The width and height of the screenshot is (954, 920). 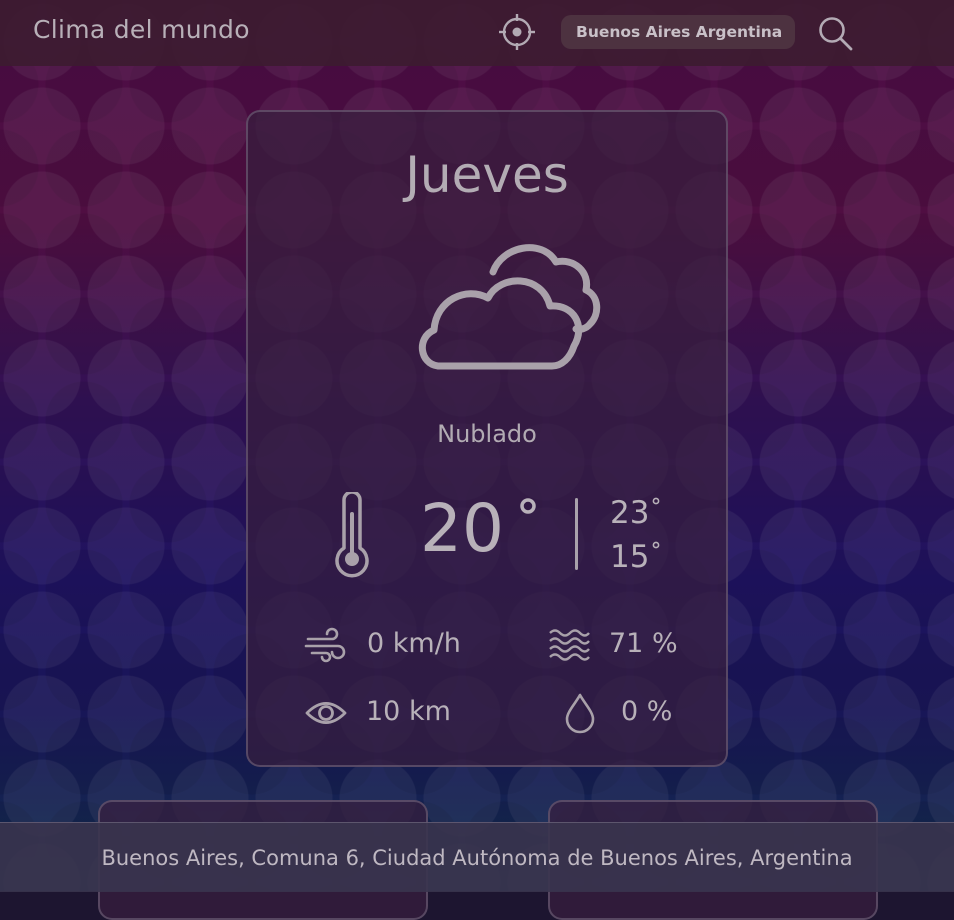 I want to click on crosshair-icon, so click(x=517, y=32).